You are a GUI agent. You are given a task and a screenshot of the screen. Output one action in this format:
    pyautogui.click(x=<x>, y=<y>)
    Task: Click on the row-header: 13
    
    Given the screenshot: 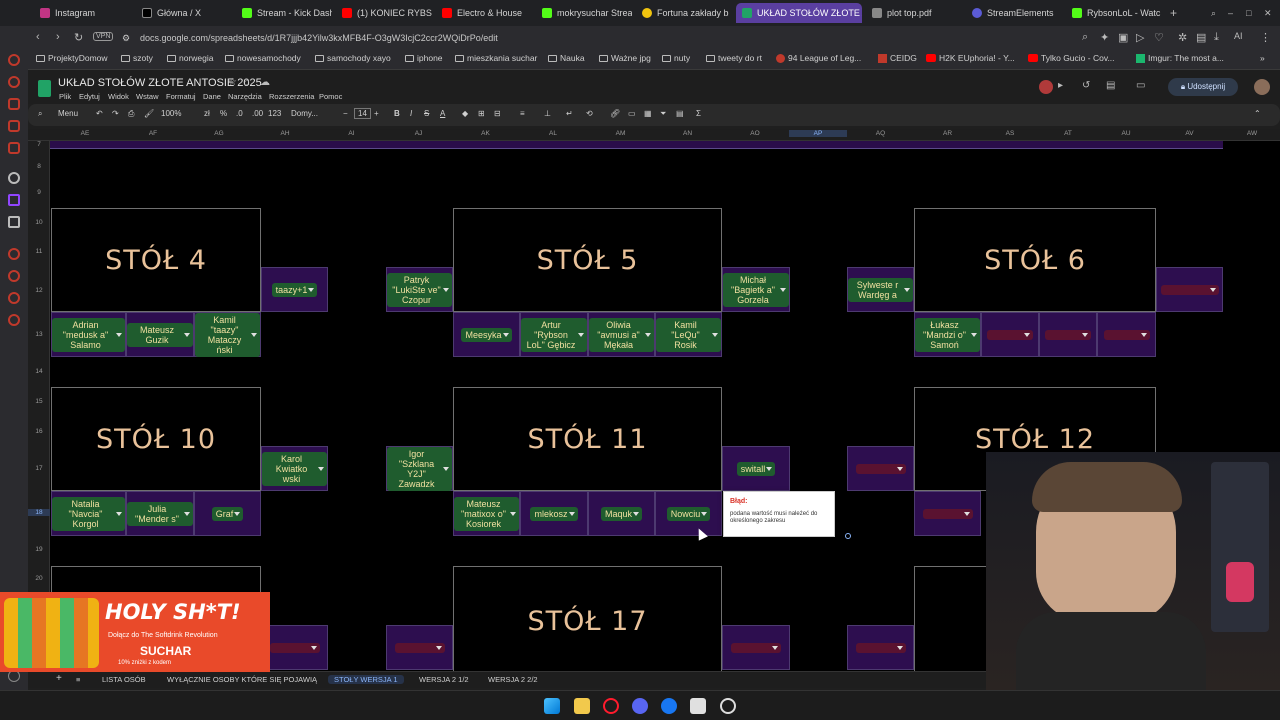 What is the action you would take?
    pyautogui.click(x=39, y=334)
    